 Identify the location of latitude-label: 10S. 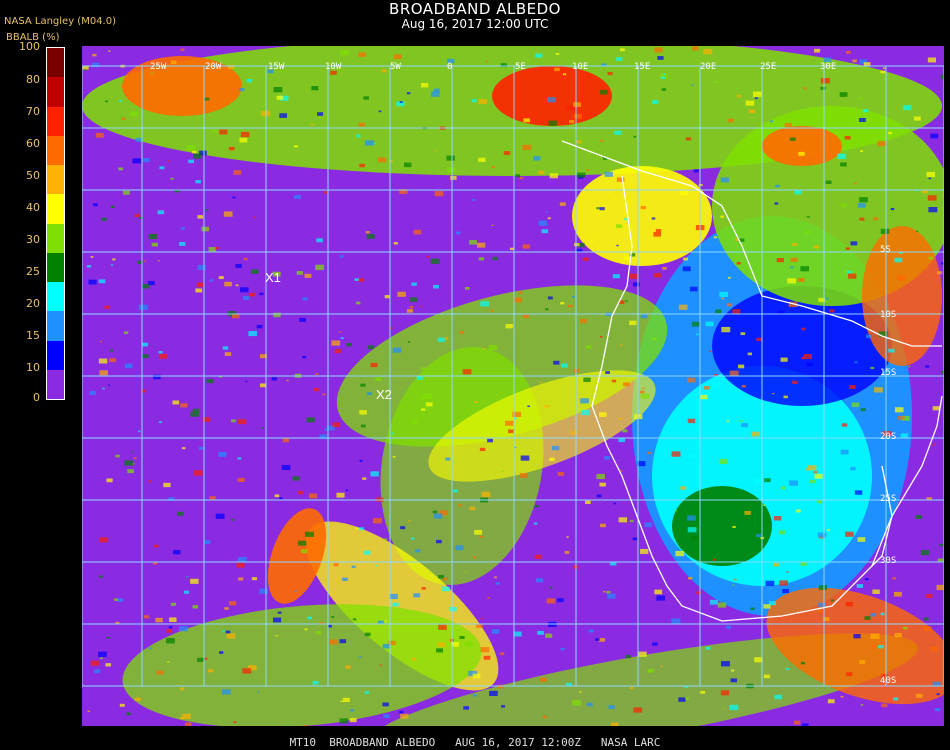
(888, 315).